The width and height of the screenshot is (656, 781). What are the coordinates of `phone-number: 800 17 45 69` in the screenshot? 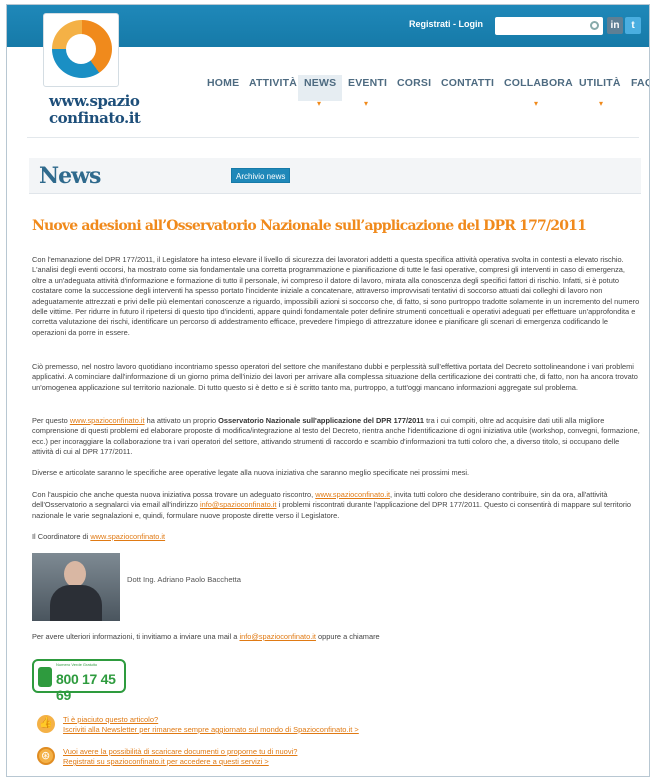 It's located at (90, 687).